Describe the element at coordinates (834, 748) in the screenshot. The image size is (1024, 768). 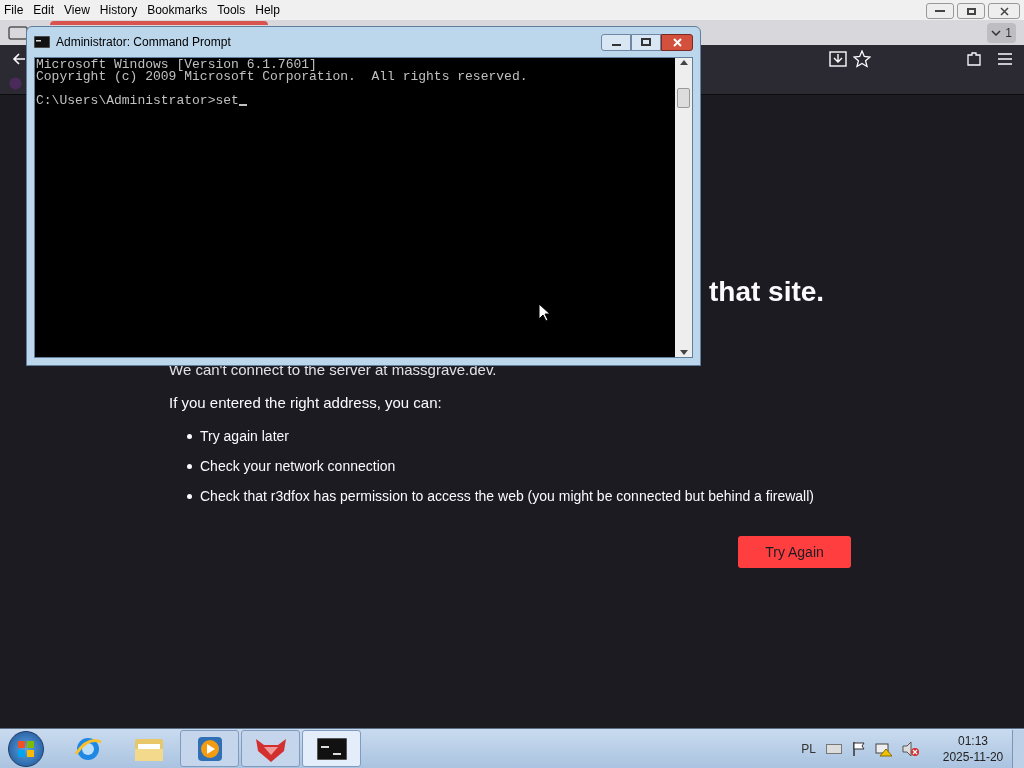
I see `keyboard-icon` at that location.